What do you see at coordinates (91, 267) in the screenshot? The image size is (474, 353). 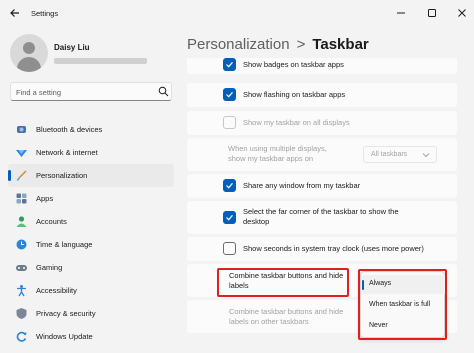 I see `sidebar-item-gaming: Gaming` at bounding box center [91, 267].